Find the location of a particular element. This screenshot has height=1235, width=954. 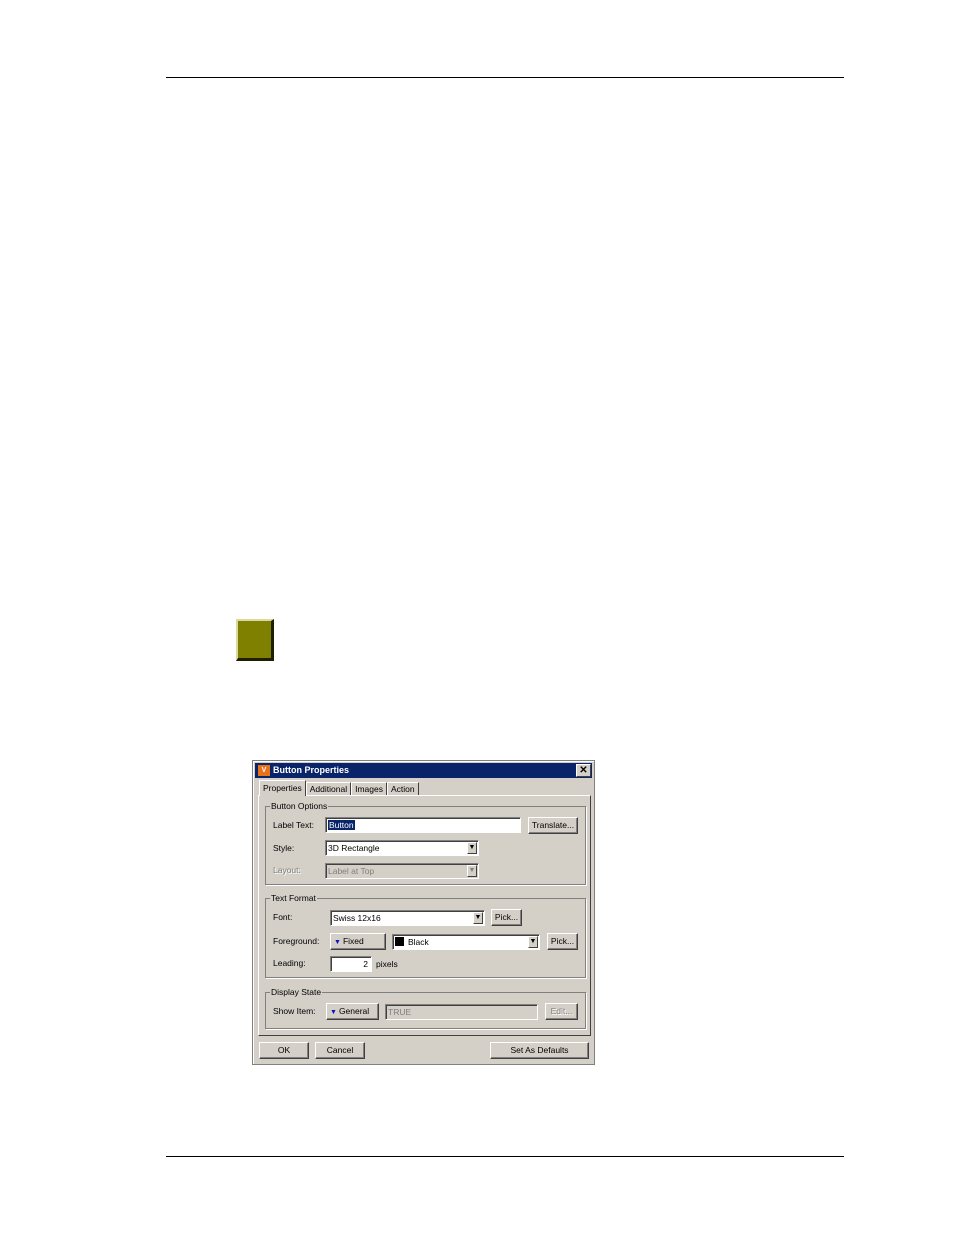

ok-button: OK is located at coordinates (284, 1050).